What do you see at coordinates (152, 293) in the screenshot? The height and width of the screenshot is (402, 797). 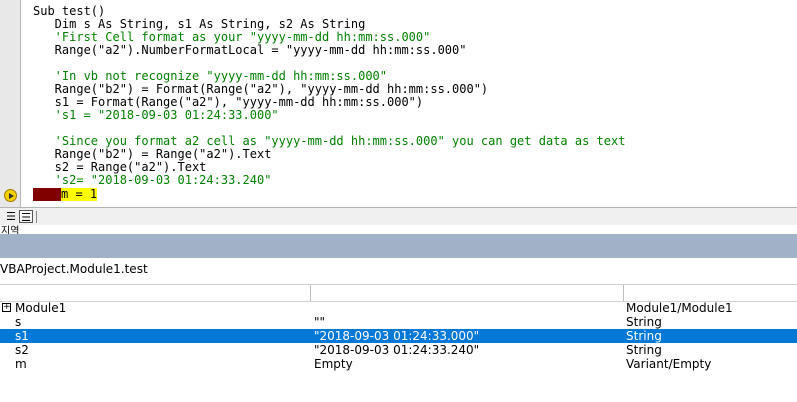 I see `column-header-expression` at bounding box center [152, 293].